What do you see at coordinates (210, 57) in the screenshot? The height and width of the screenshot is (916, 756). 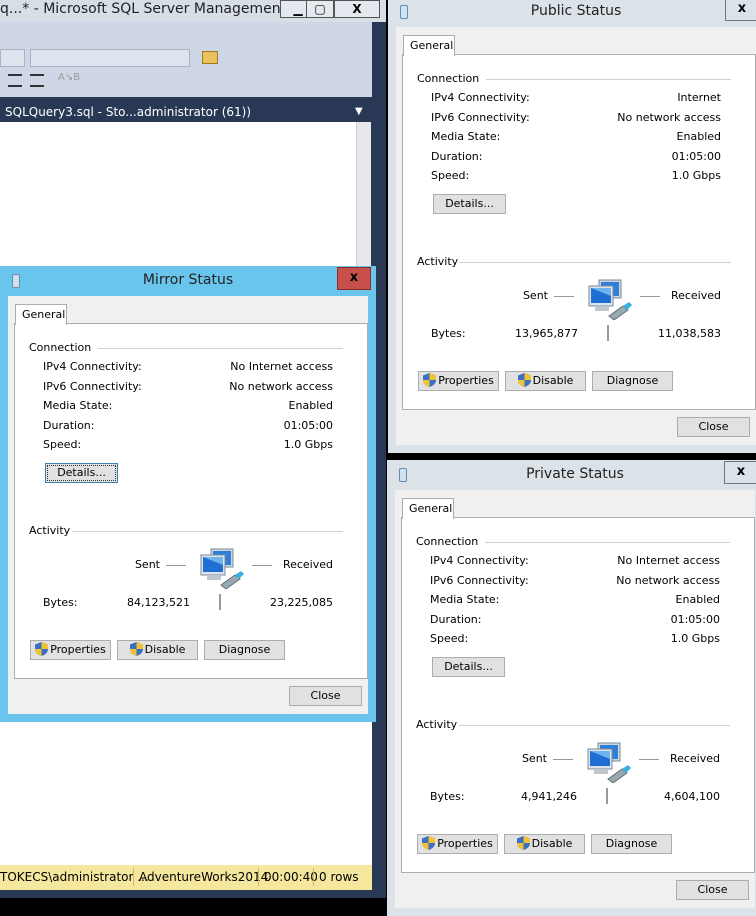 I see `open-folder-icon` at bounding box center [210, 57].